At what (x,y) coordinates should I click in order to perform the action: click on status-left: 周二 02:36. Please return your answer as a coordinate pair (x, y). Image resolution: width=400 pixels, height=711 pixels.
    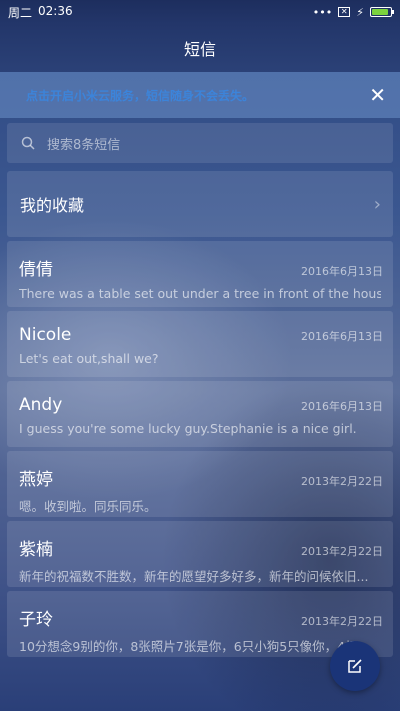
    Looking at the image, I should click on (40, 12).